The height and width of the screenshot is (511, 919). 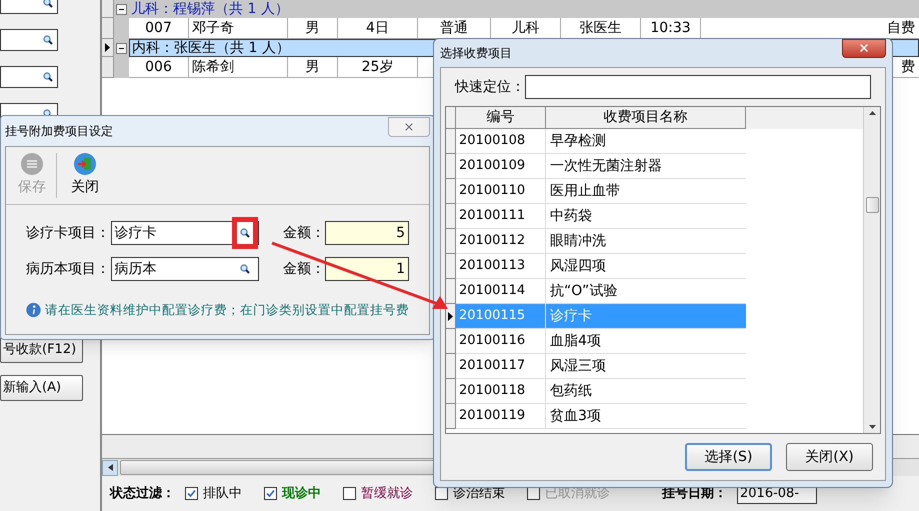 I want to click on table-cell: 20100115, so click(x=501, y=316).